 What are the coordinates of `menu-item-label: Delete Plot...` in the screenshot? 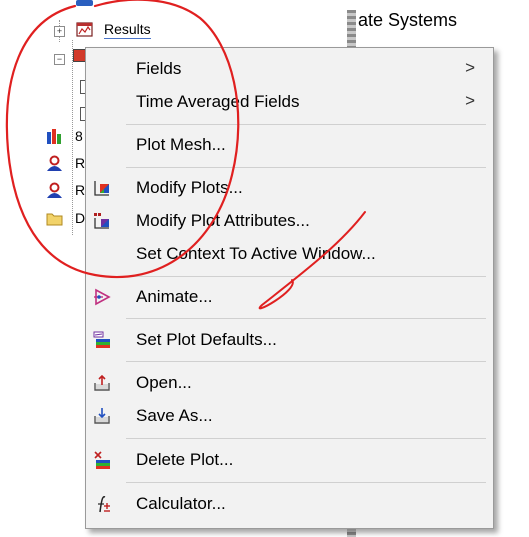 It's located at (185, 459).